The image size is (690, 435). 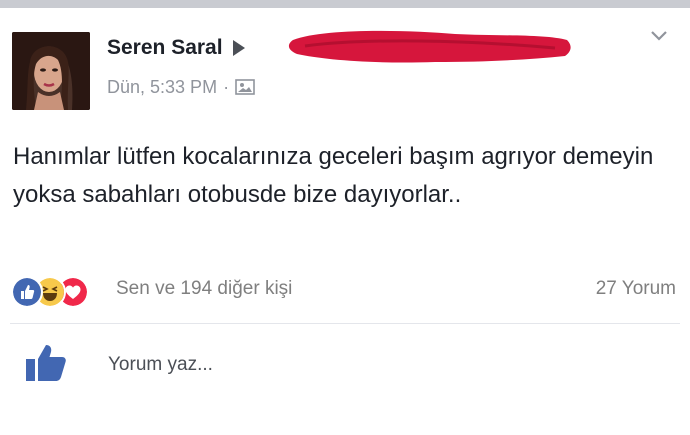 I want to click on profile-photo, so click(x=51, y=71).